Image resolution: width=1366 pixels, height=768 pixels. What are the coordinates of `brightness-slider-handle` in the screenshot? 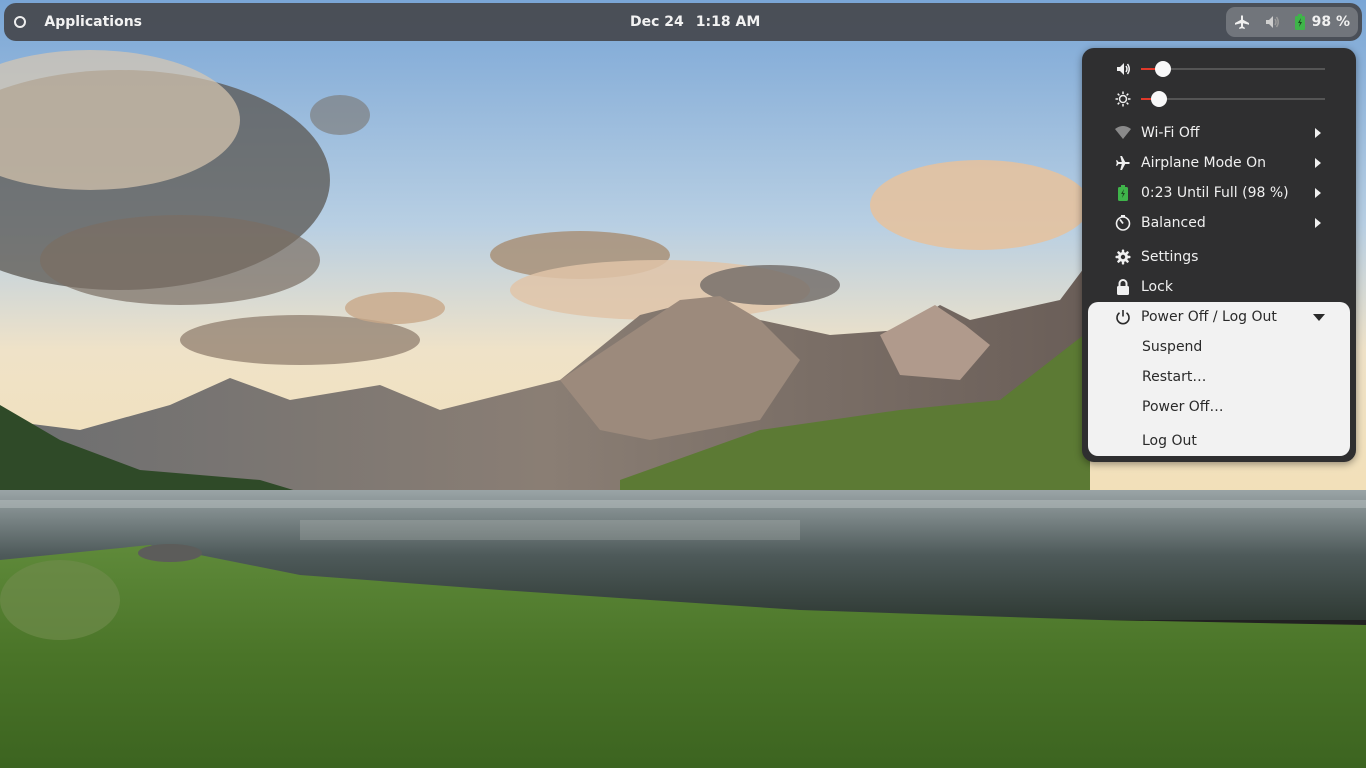 It's located at (1159, 99).